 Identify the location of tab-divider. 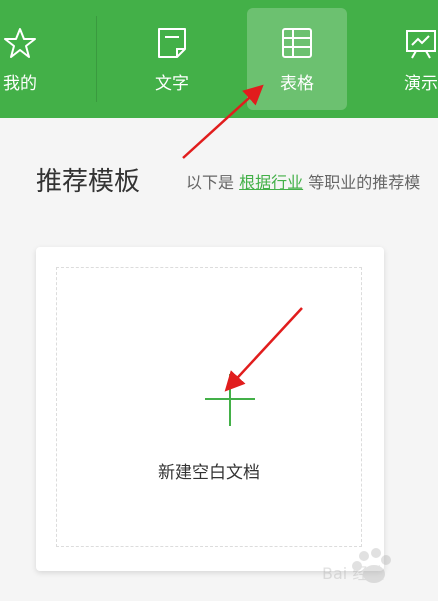
(96, 59).